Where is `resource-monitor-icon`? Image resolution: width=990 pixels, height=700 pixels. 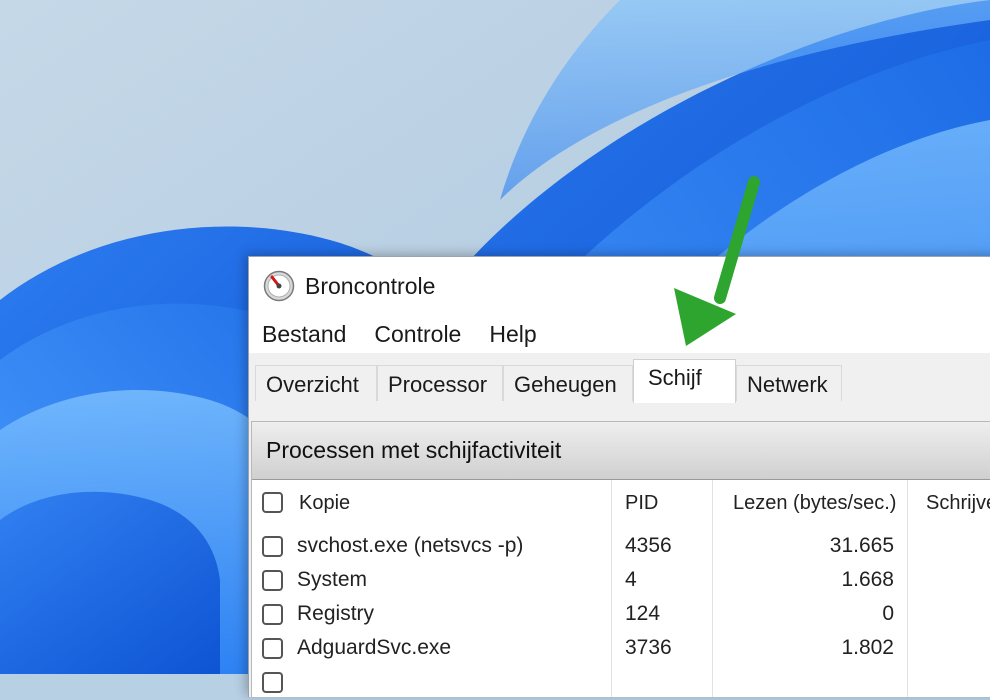
resource-monitor-icon is located at coordinates (279, 286).